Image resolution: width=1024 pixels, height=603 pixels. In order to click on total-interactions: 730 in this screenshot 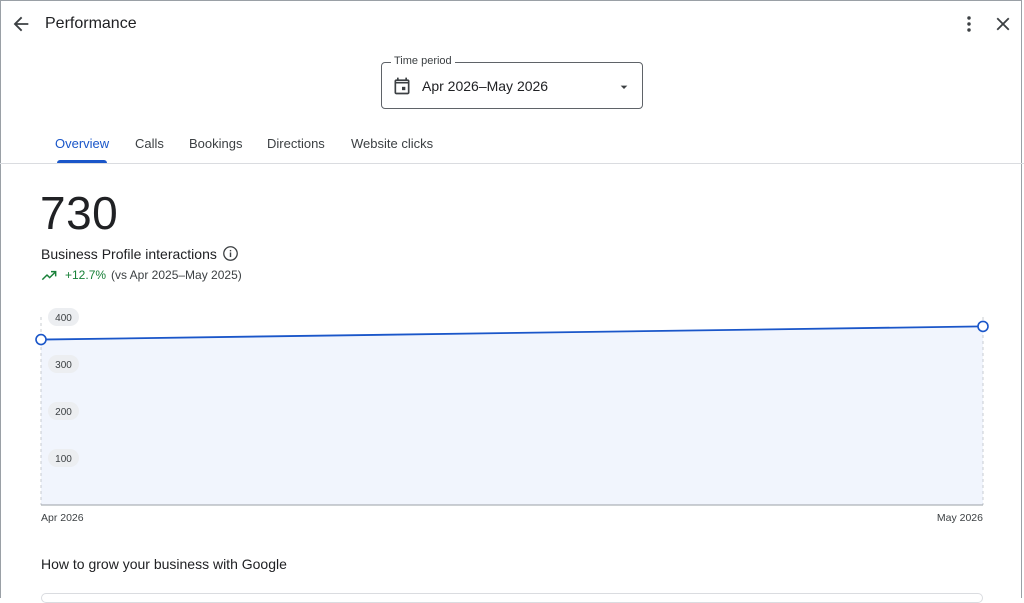, I will do `click(79, 213)`.